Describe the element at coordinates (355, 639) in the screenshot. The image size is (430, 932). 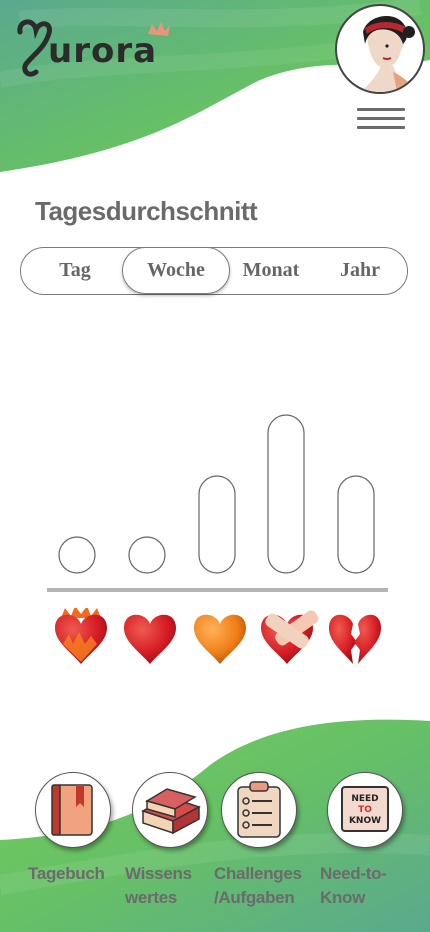
I see `broken-heart-icon` at that location.